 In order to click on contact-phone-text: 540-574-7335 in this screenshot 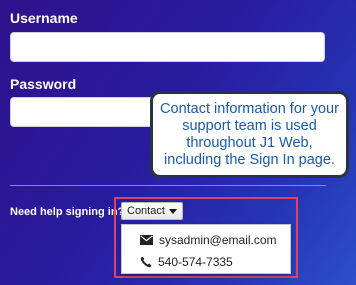, I will do `click(195, 262)`.